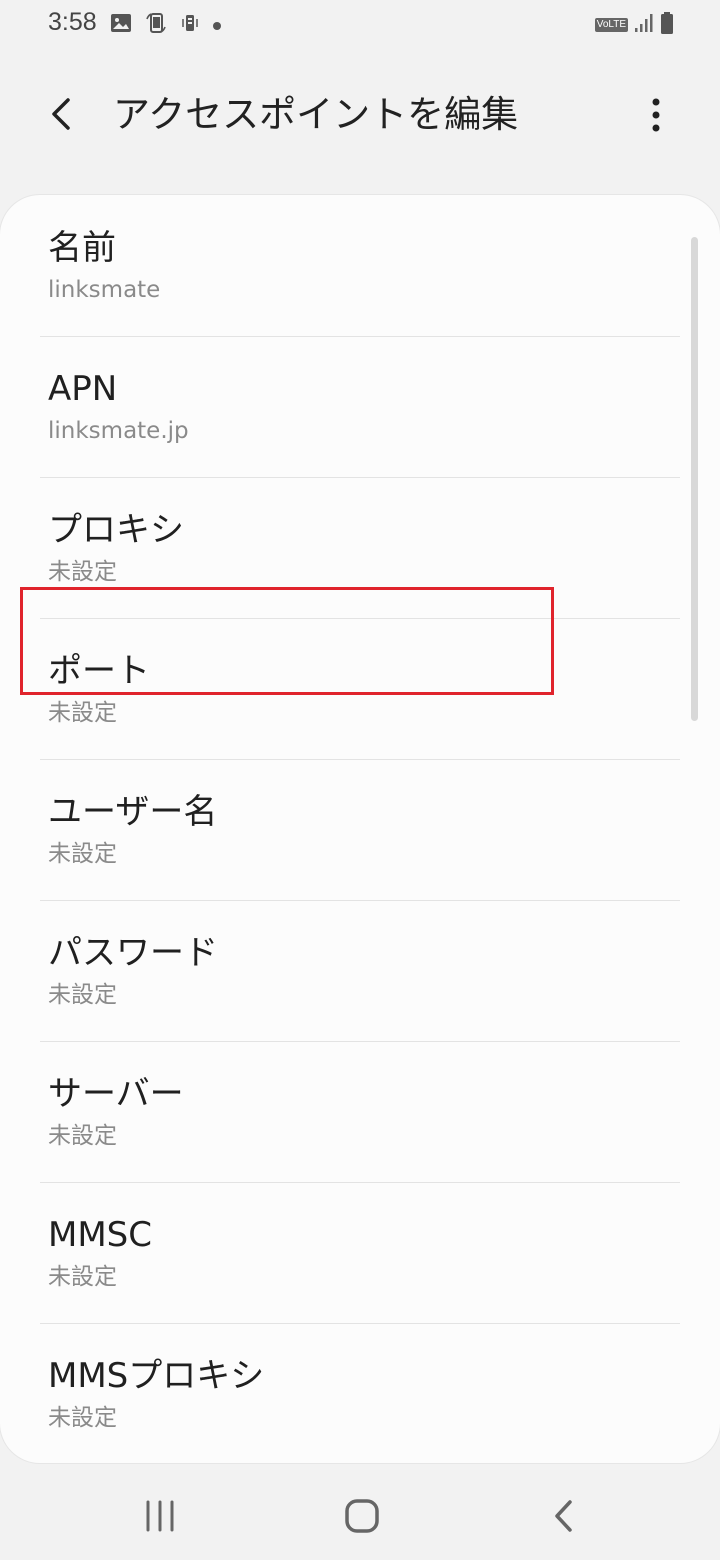 This screenshot has height=1560, width=720. I want to click on status-system-icons: VoLTE, so click(634, 25).